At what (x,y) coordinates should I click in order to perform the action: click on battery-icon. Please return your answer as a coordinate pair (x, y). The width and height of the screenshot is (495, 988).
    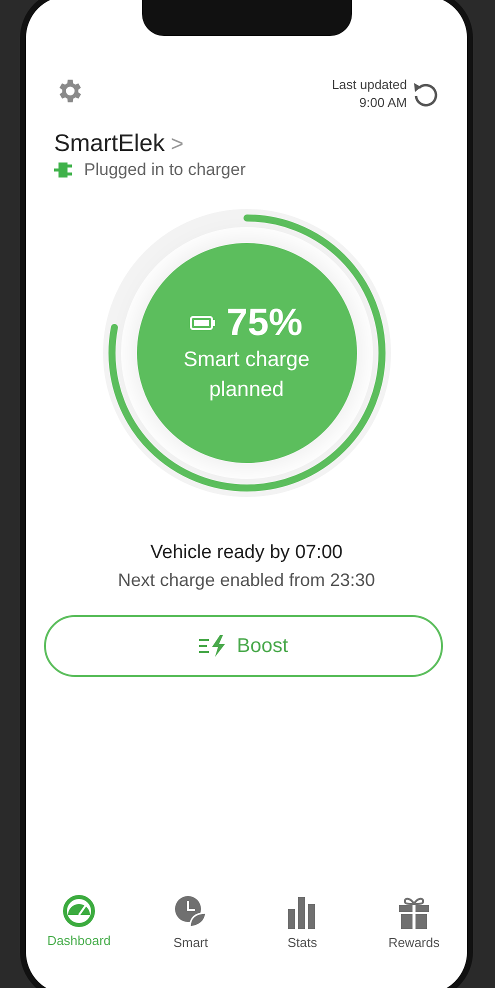
    Looking at the image, I should click on (203, 323).